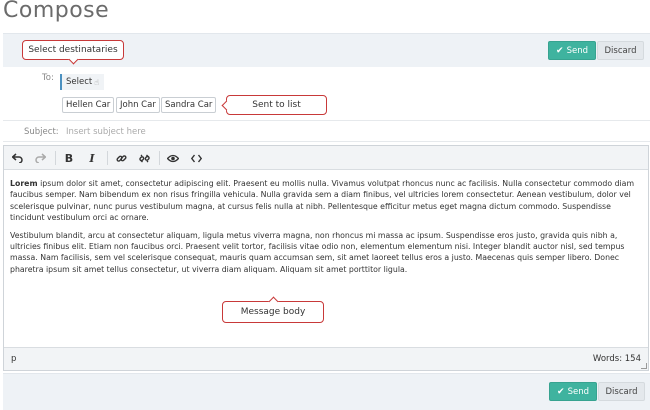  Describe the element at coordinates (616, 359) in the screenshot. I see `word-count: Words: 154` at that location.